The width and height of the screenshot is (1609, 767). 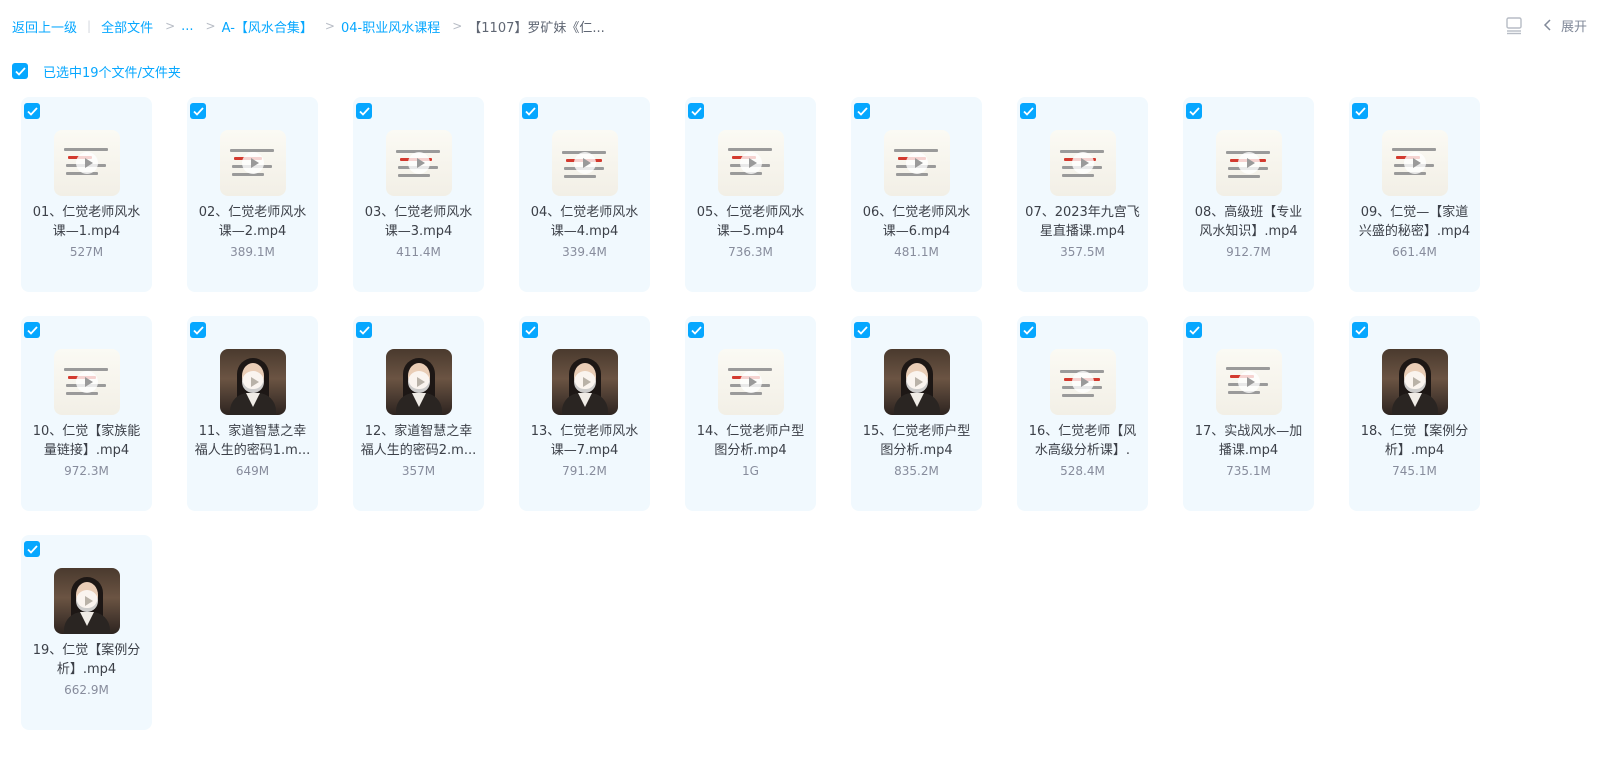 I want to click on file-size: 735.1M, so click(x=1248, y=471).